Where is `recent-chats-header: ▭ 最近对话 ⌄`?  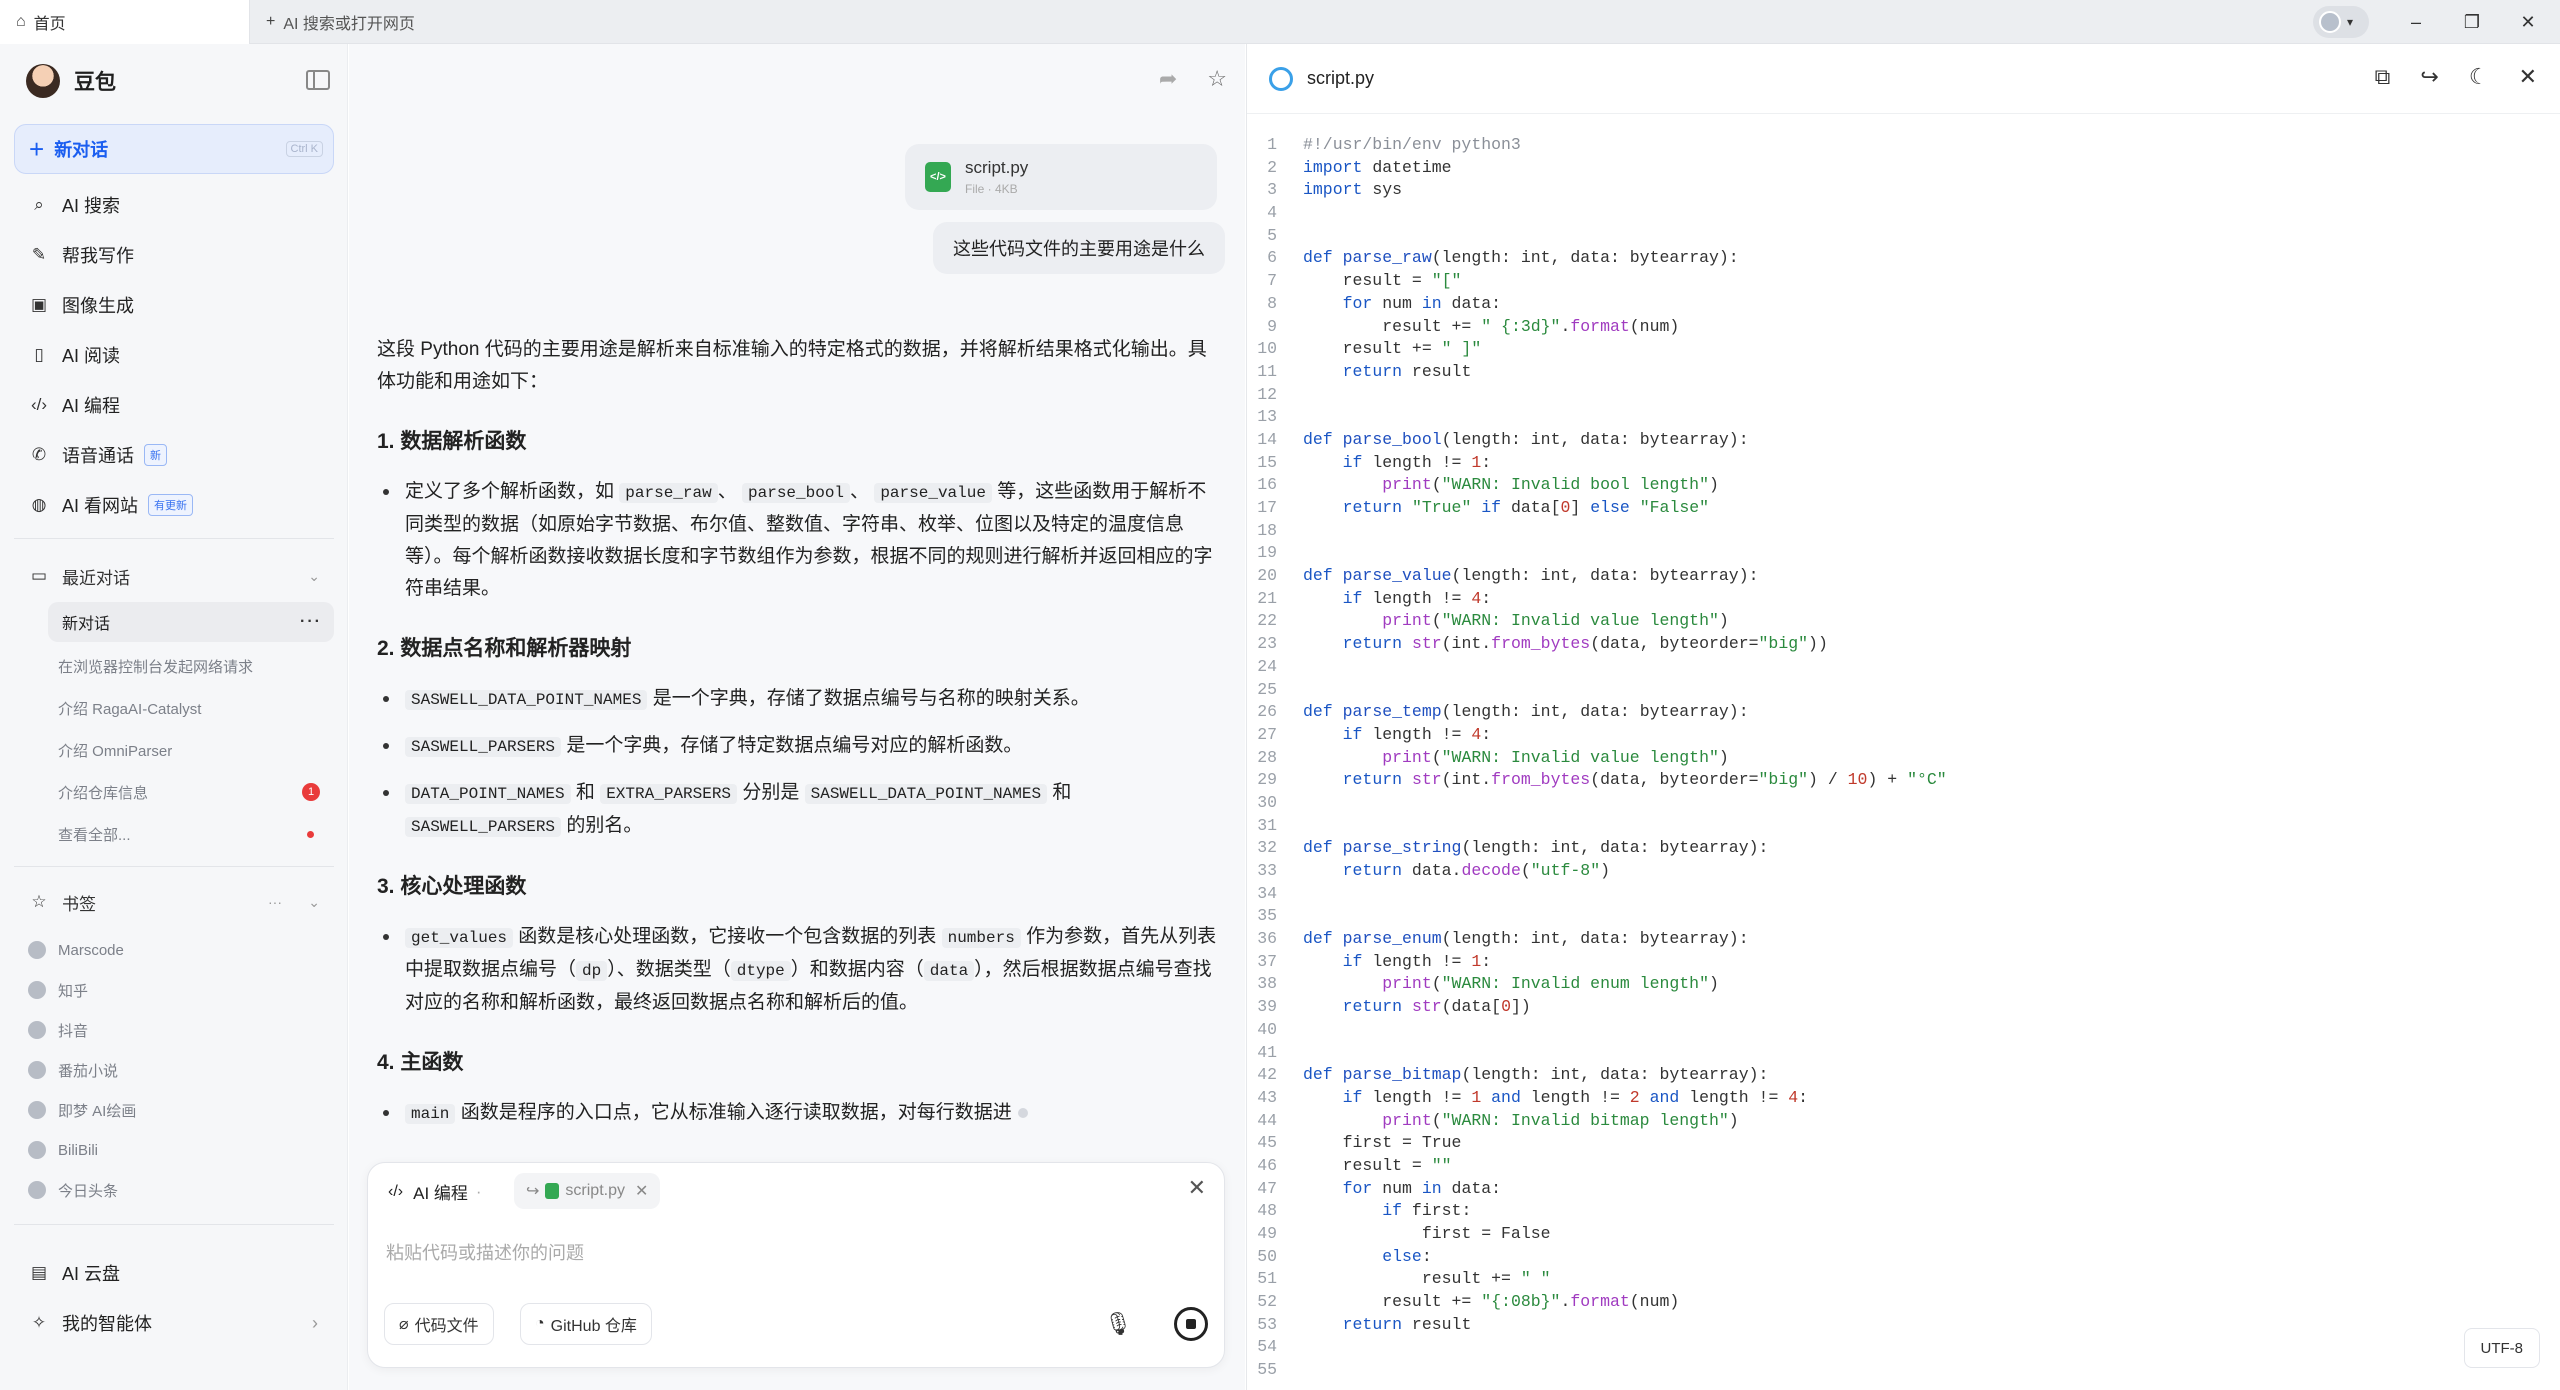 recent-chats-header: ▭ 最近对话 ⌄ is located at coordinates (174, 576).